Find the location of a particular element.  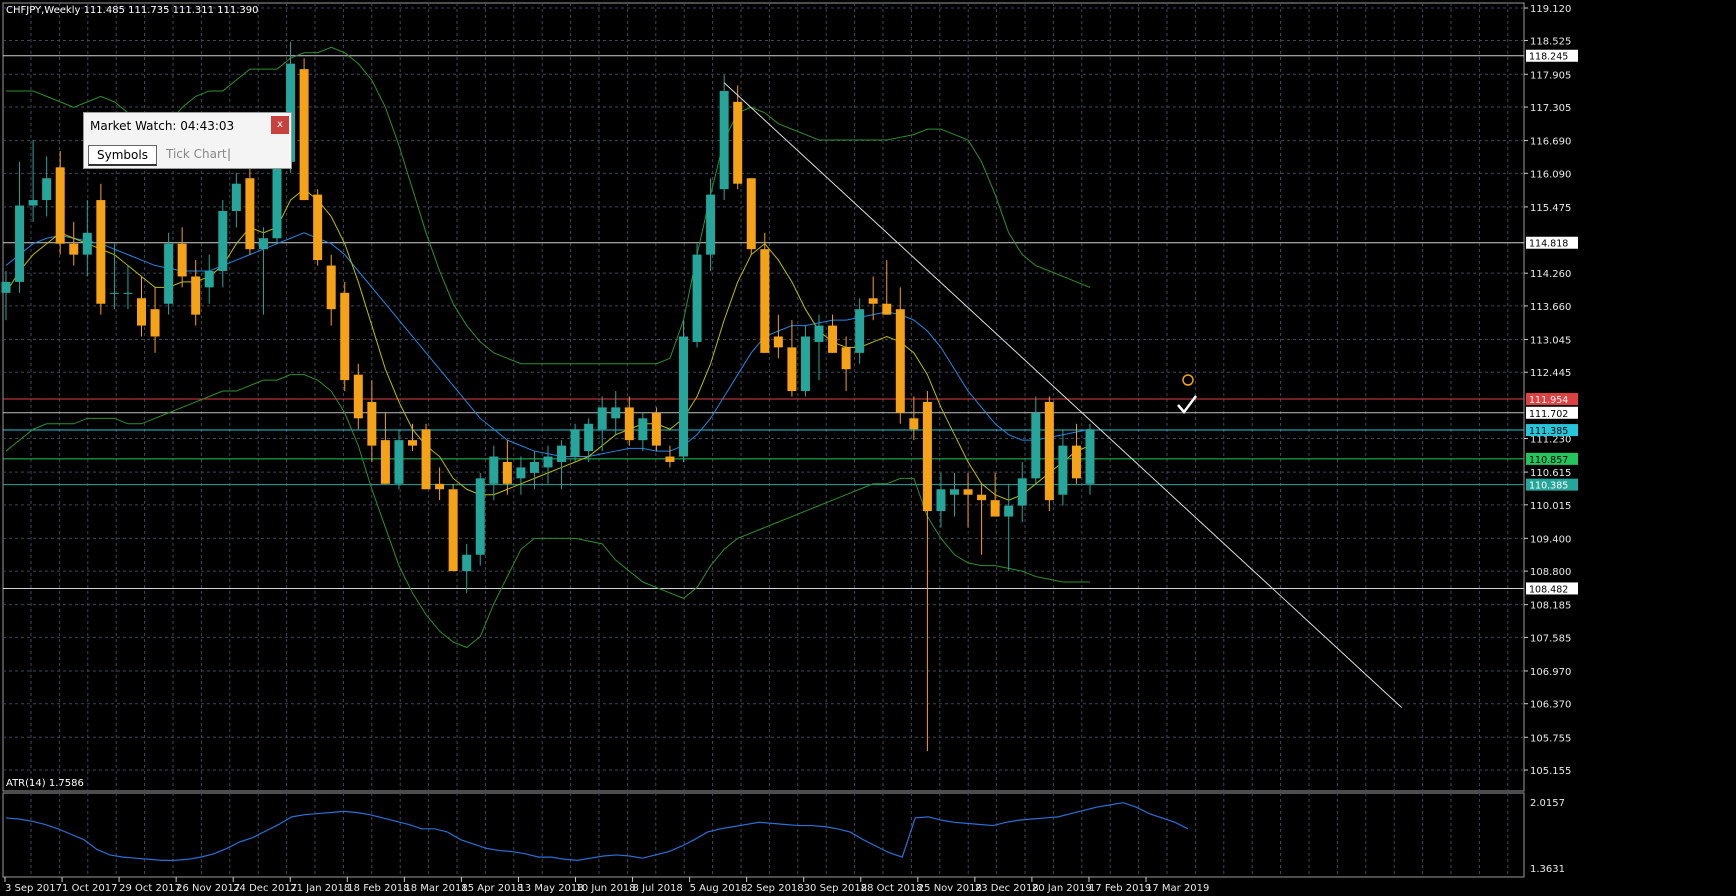

price-label: 116.690 is located at coordinates (1550, 142).